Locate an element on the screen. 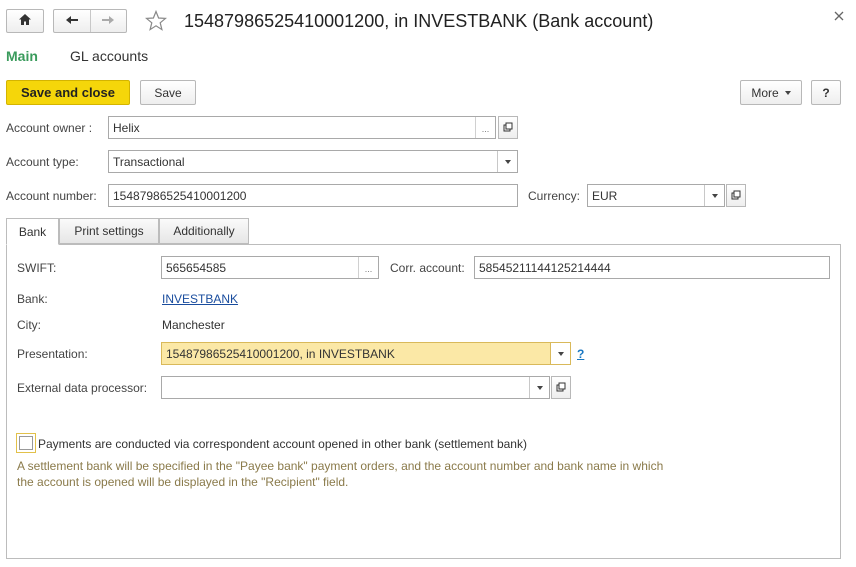  presentation-select: 15487986525410001200, in INVESTBANK is located at coordinates (366, 353).